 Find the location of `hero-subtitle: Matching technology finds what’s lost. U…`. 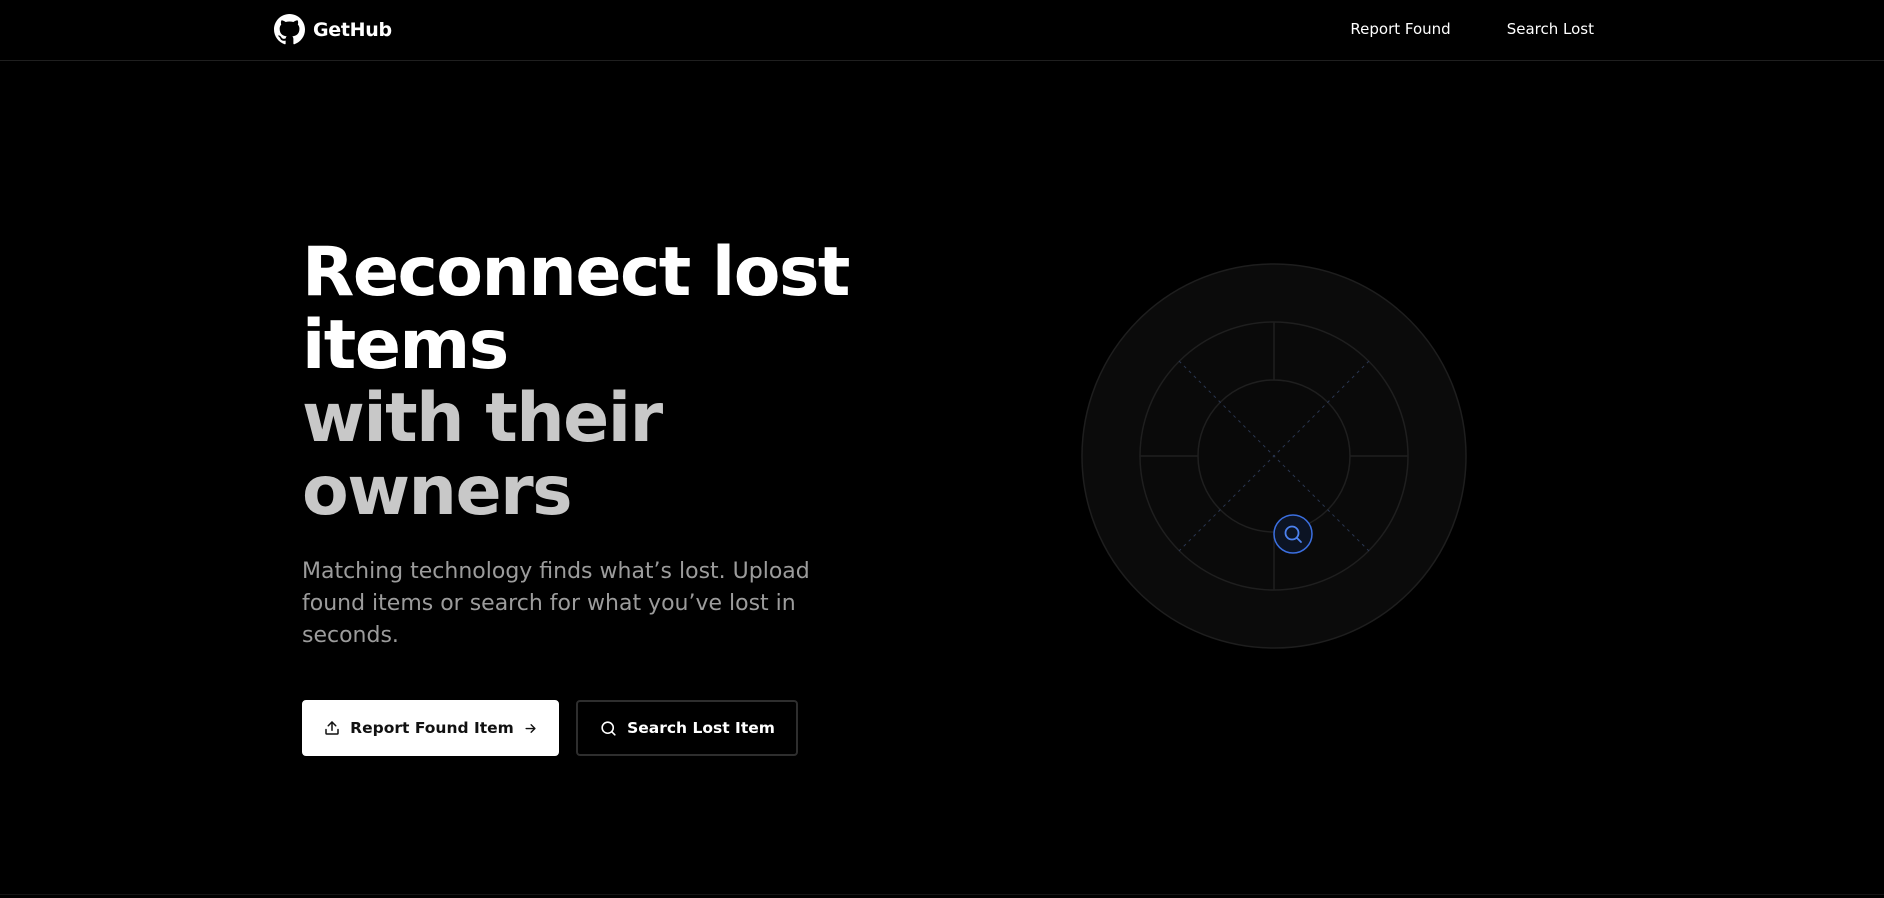

hero-subtitle: Matching technology finds what’s lost. U… is located at coordinates (556, 603).